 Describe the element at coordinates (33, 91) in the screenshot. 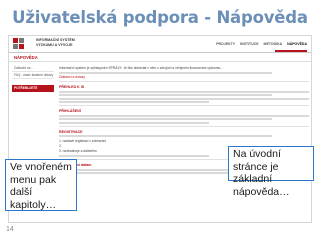

I see `sidebar-item-potrebujete-poradit: POTŘEBUJETE PORADIT?` at that location.